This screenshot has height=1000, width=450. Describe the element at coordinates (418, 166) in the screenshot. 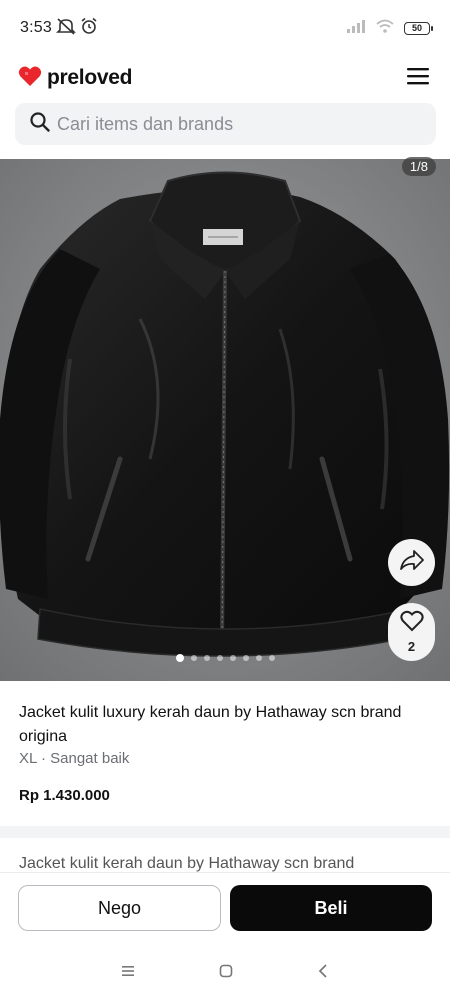

I see `image-counter: 1/8` at that location.